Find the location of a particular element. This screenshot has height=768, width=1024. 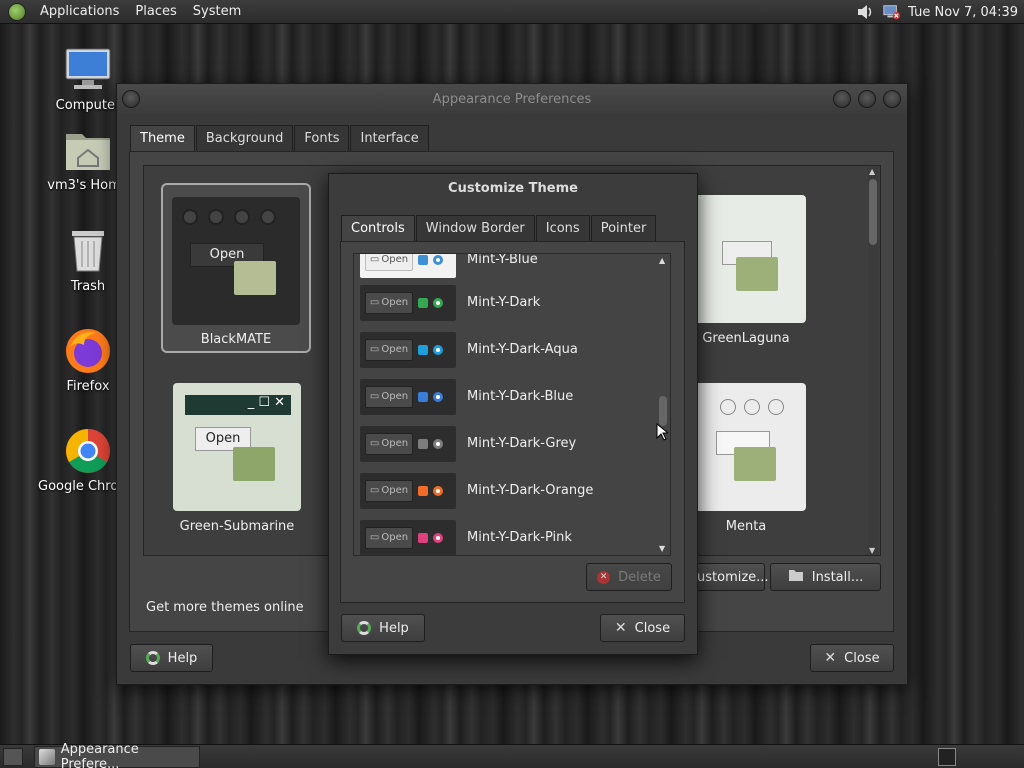

help-button: Help is located at coordinates (171, 658).